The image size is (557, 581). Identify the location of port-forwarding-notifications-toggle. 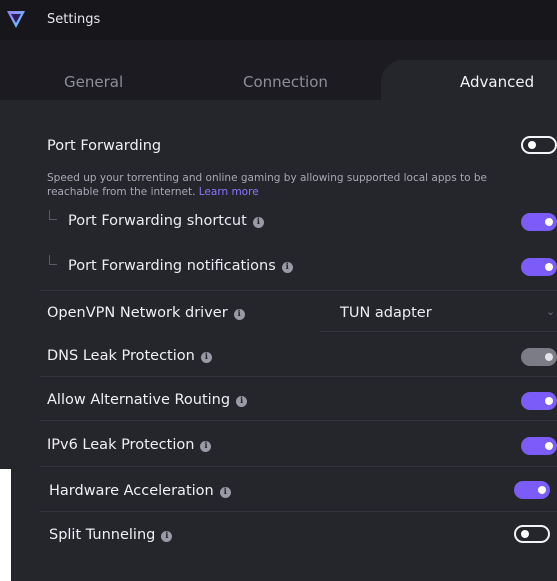
(539, 267).